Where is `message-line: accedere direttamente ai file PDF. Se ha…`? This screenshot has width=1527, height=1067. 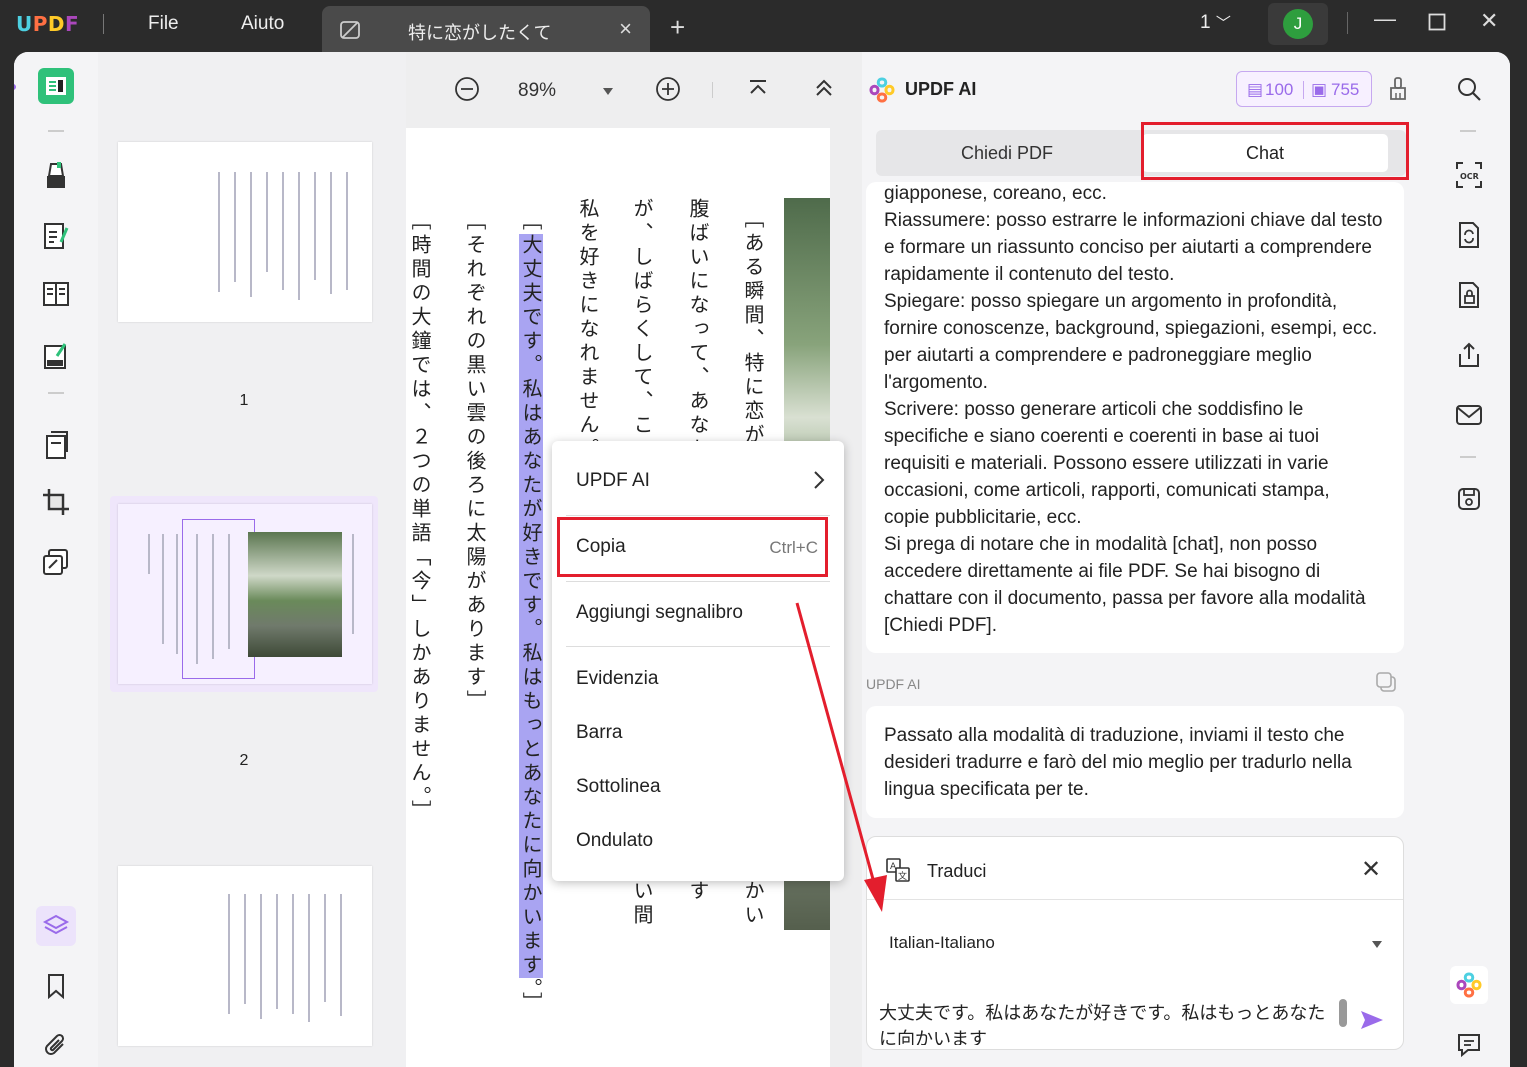 message-line: accedere direttamente ai file PDF. Se ha… is located at coordinates (1102, 571).